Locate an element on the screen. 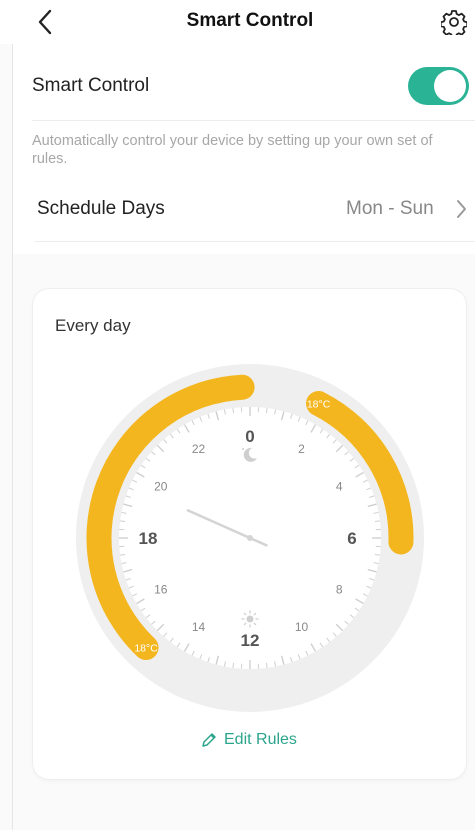  settings-button is located at coordinates (454, 22).